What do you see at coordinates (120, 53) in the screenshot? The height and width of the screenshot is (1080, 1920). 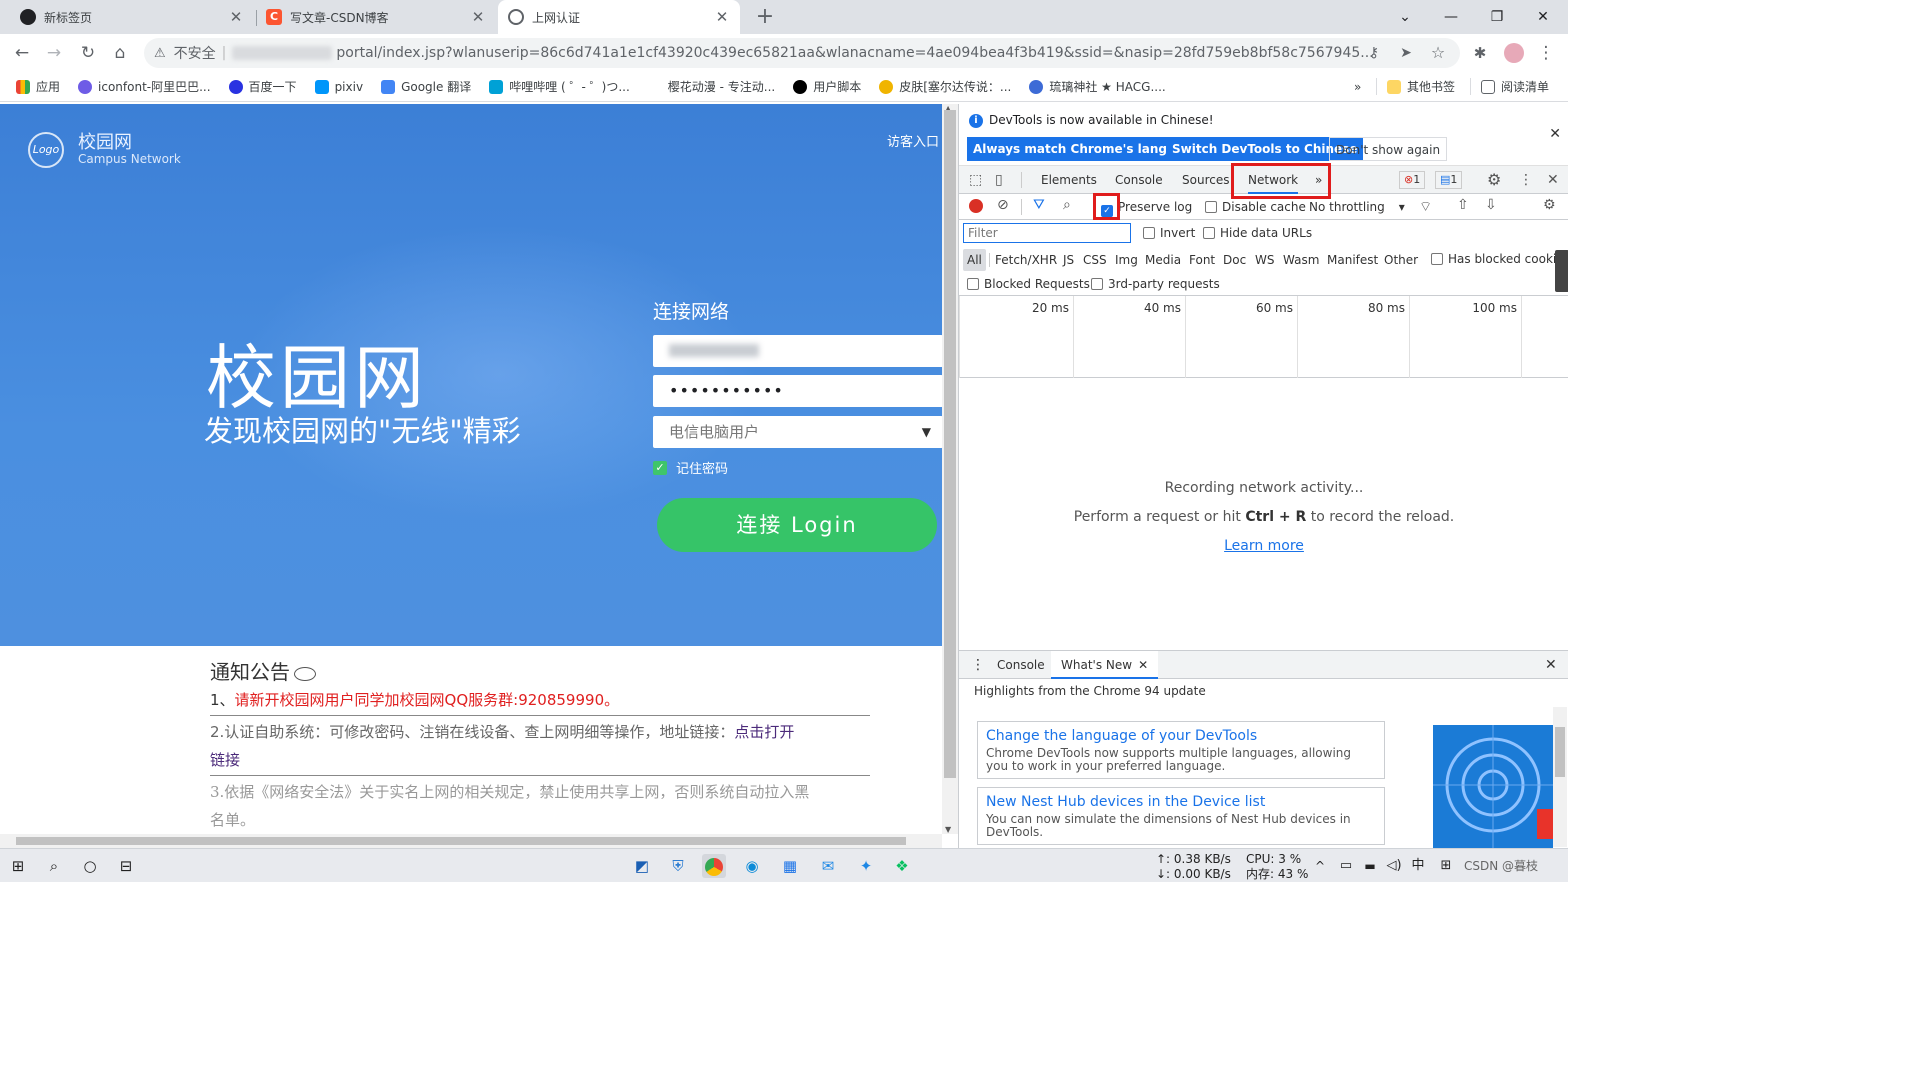 I see `home-button: ⌂` at bounding box center [120, 53].